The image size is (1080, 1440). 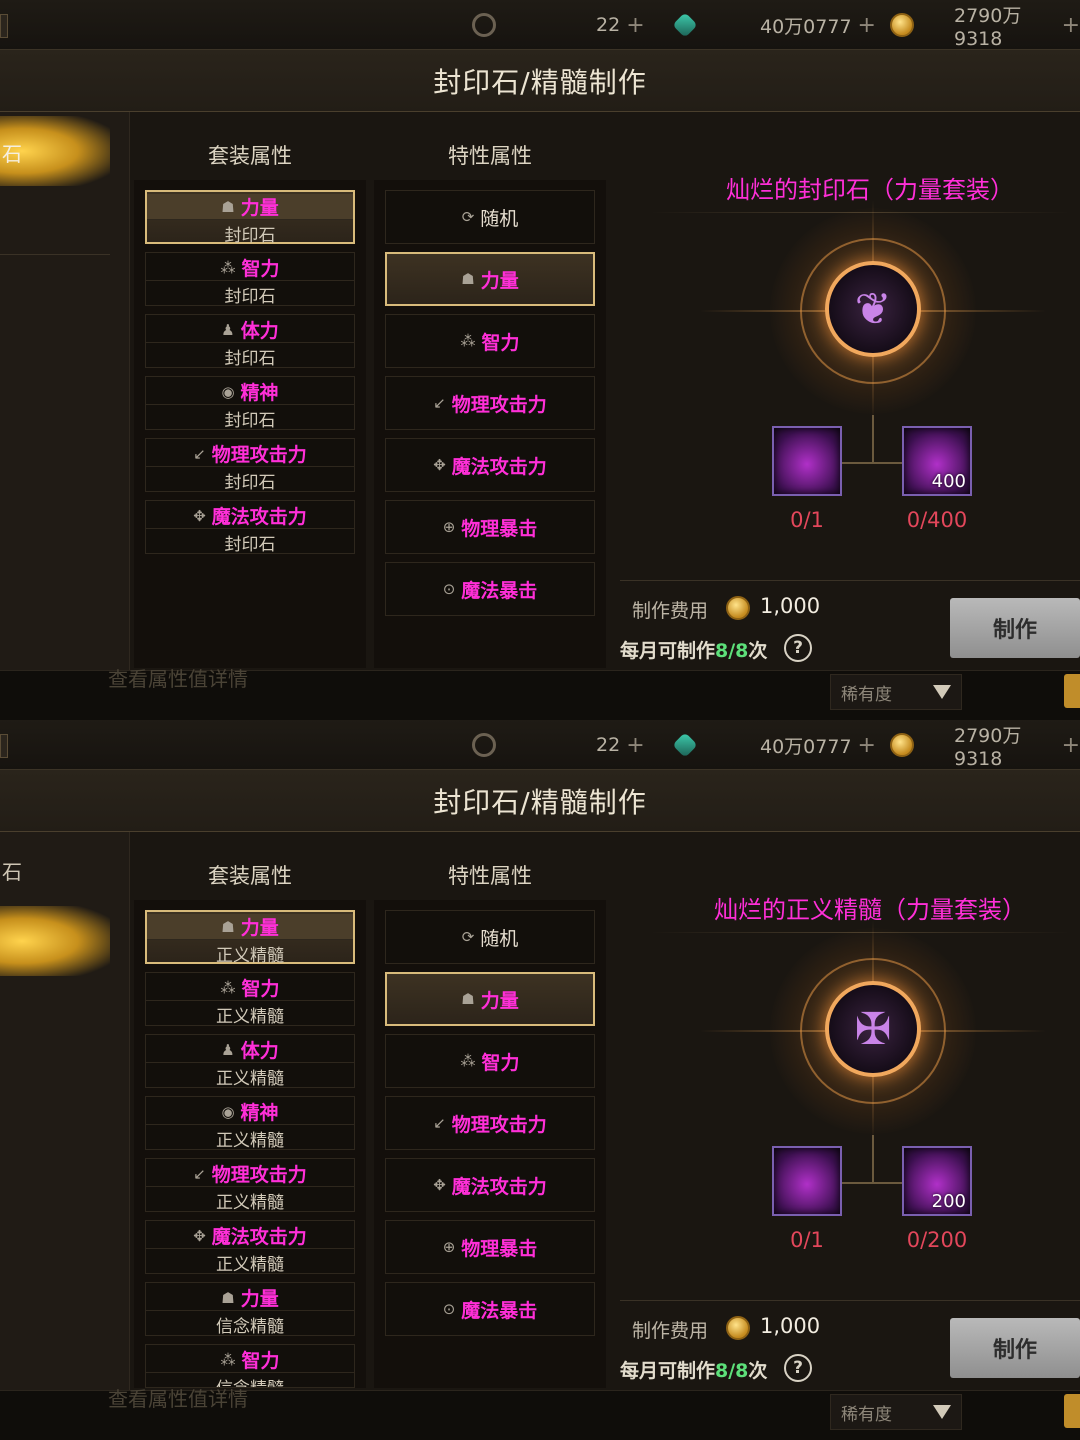 What do you see at coordinates (250, 876) in the screenshot?
I see `set-attribute-header: 套装属性` at bounding box center [250, 876].